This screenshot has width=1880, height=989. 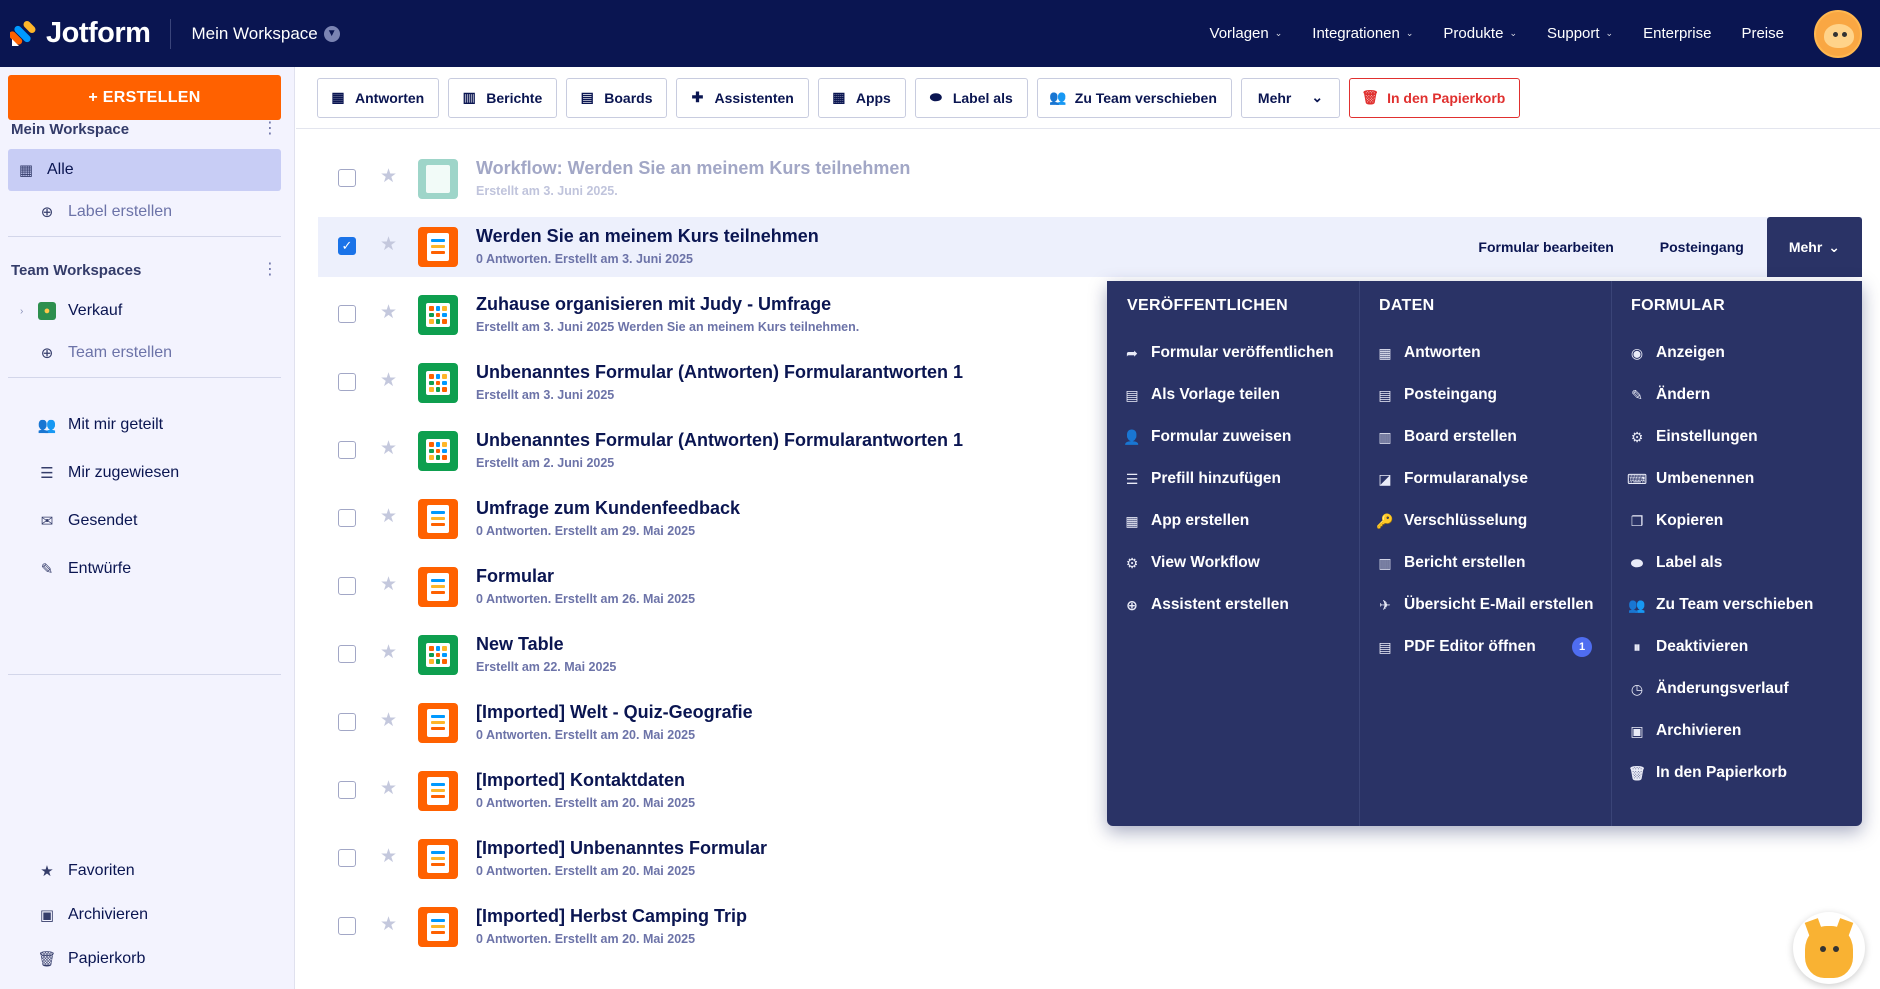 I want to click on sidebar-item-archivieren: ▣ Archivieren, so click(x=144, y=915).